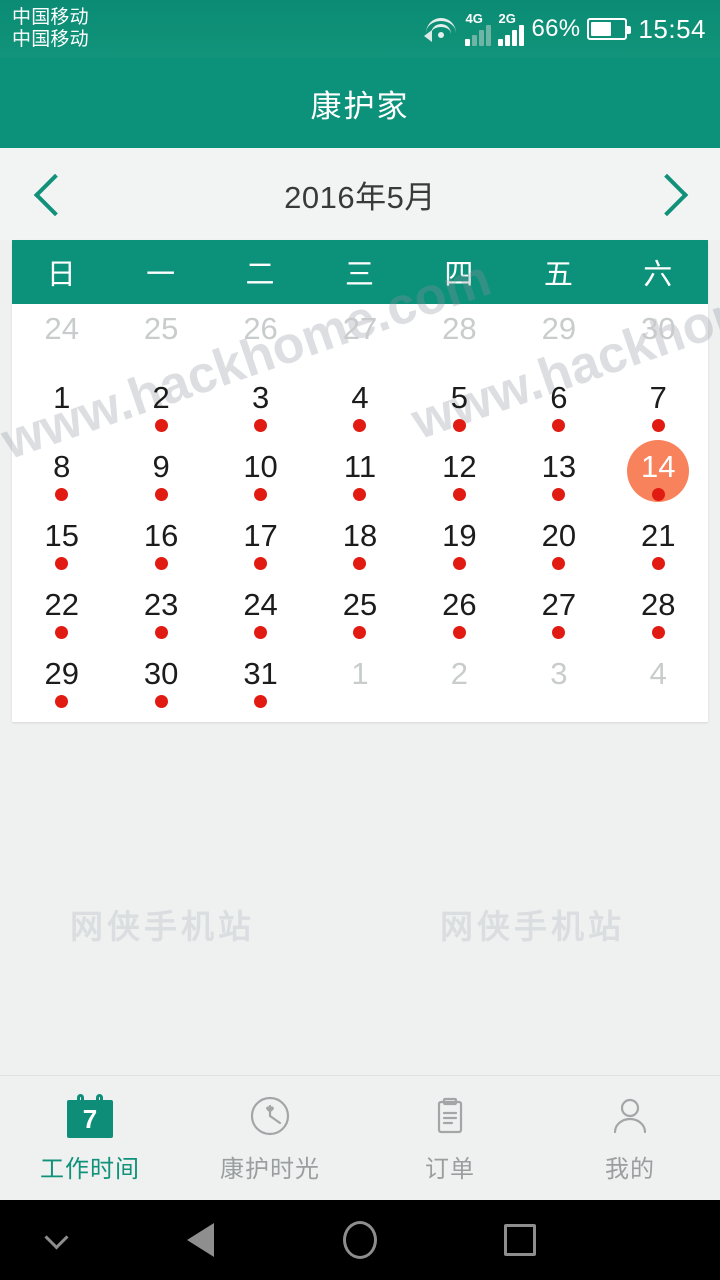  What do you see at coordinates (160, 476) in the screenshot?
I see `calendar-day: 9` at bounding box center [160, 476].